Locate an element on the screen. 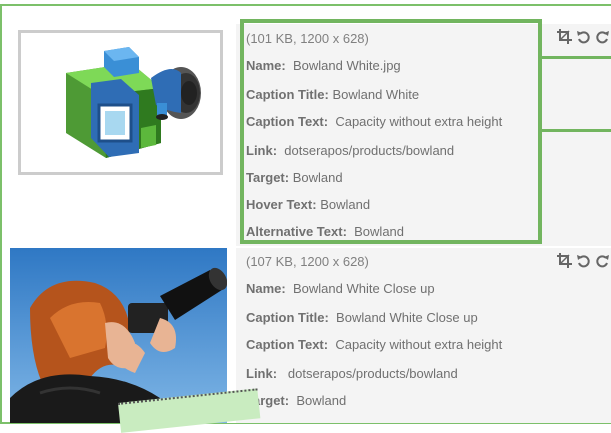 This screenshot has height=433, width=611. caption-text-value: Capacity without extra height is located at coordinates (418, 344).